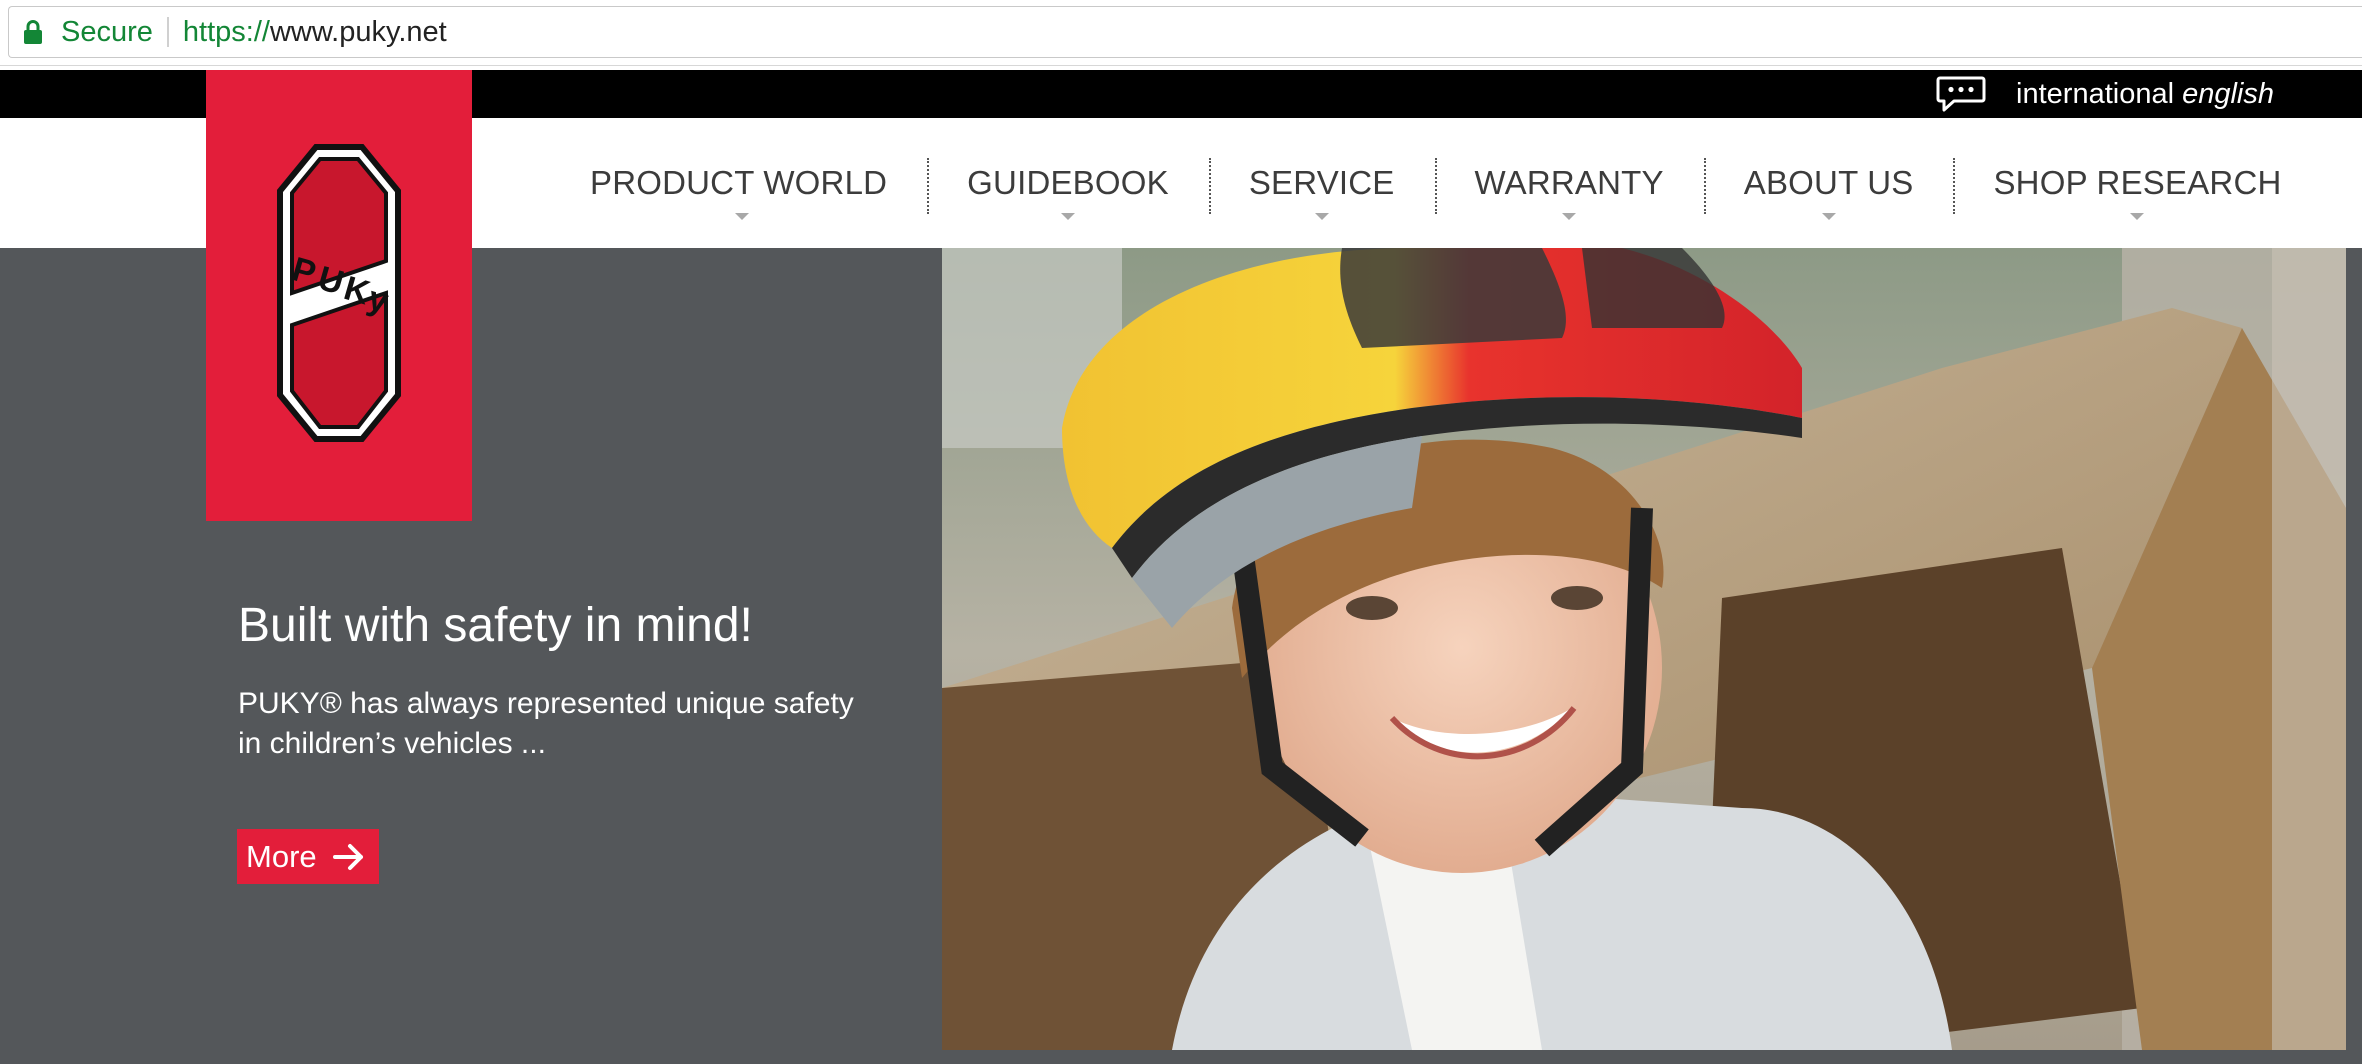  I want to click on url-scheme: https://, so click(226, 31).